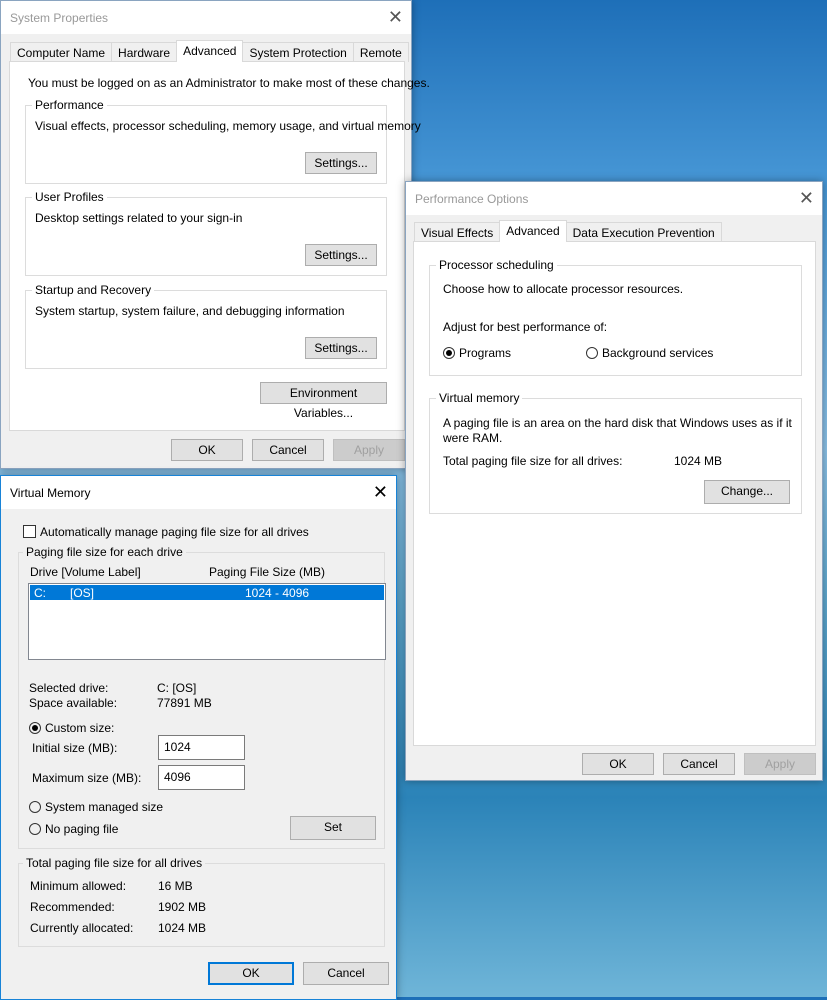 This screenshot has width=827, height=1000. I want to click on tab-remote: Remote, so click(380, 52).